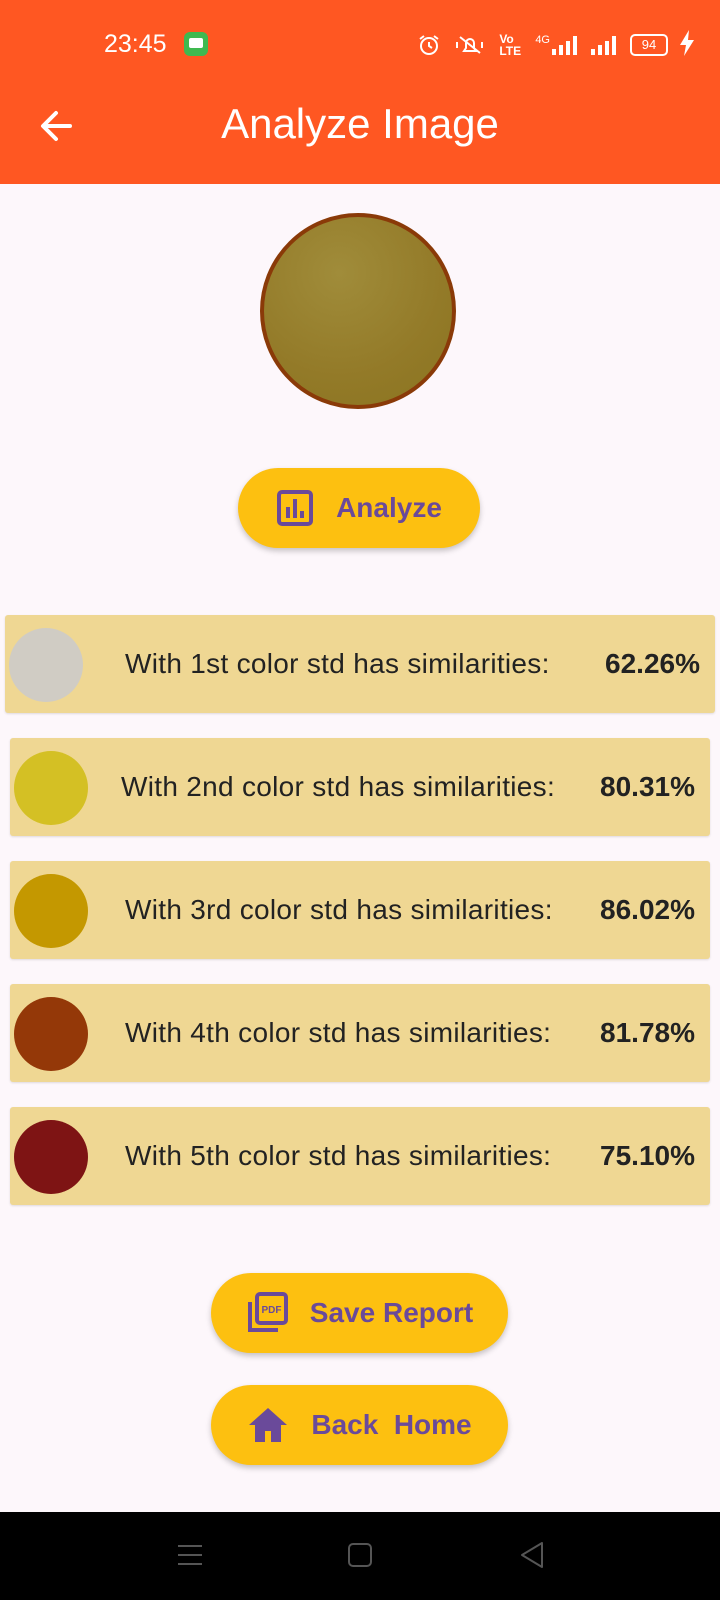  I want to click on analyze-button: Analyze, so click(359, 508).